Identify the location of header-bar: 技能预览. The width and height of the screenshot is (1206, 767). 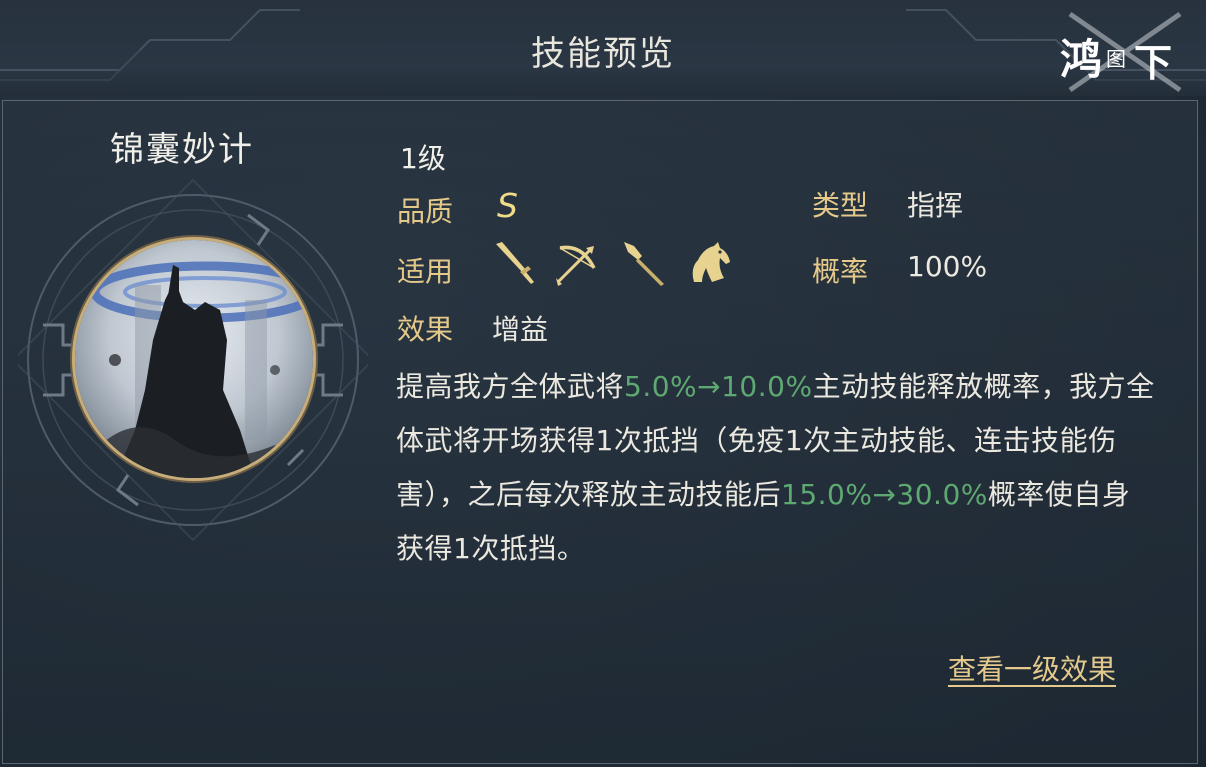
(603, 48).